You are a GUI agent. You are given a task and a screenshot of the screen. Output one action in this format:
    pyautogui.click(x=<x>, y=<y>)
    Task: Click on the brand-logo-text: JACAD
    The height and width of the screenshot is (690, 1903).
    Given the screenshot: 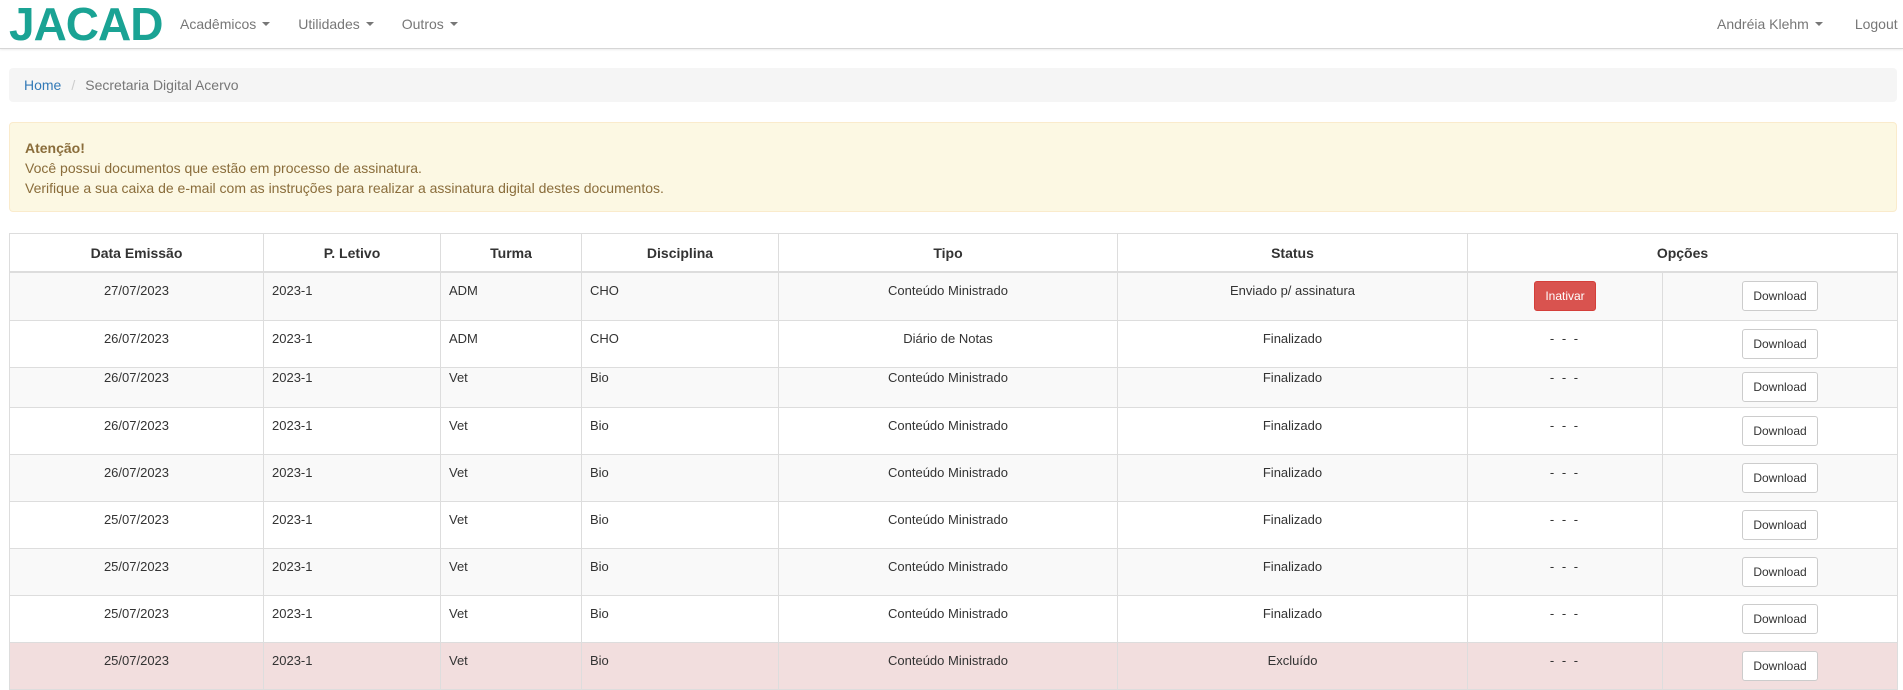 What is the action you would take?
    pyautogui.click(x=86, y=25)
    